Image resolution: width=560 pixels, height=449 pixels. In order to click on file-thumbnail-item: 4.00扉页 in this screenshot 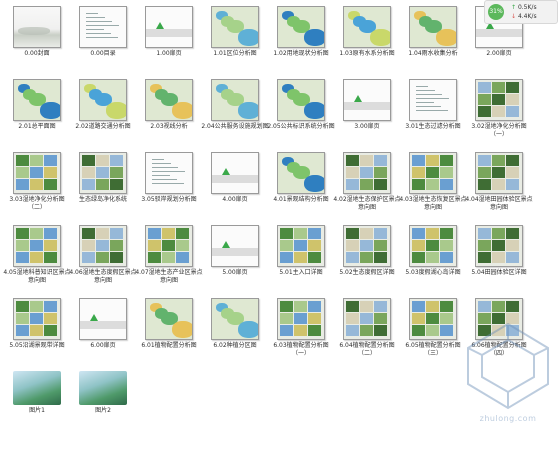, I will do `click(235, 178)`.